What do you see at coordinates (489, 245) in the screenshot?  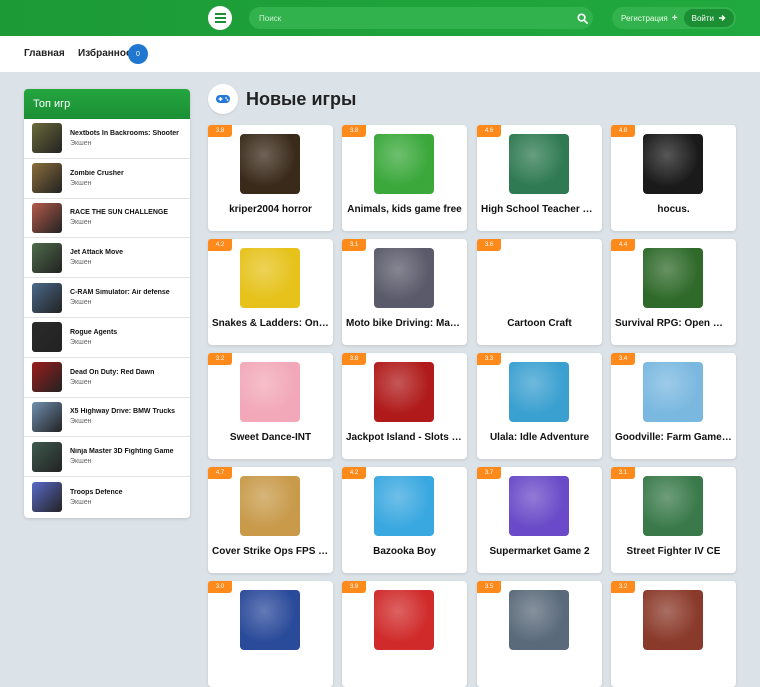 I see `rating-badge: 3.6` at bounding box center [489, 245].